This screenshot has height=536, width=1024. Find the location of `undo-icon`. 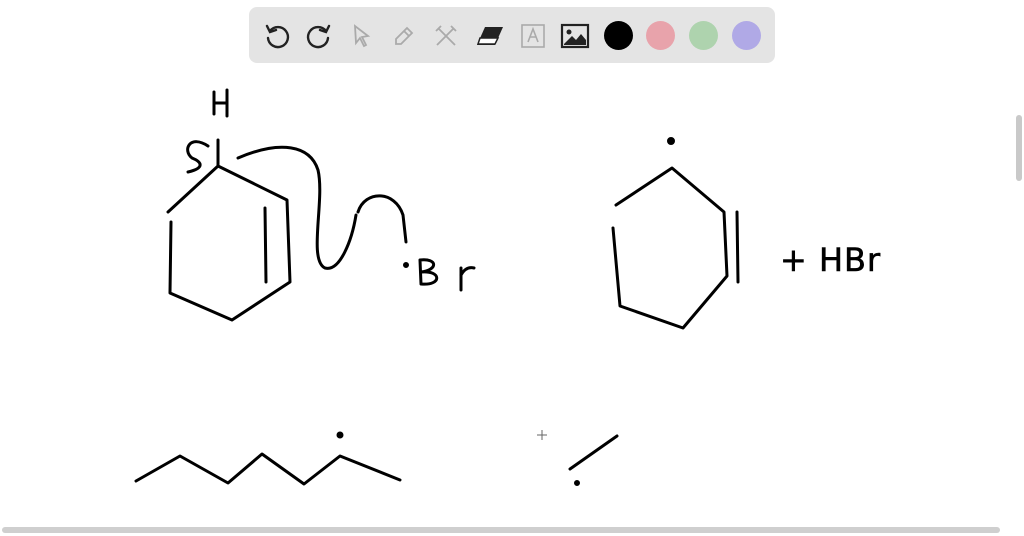

undo-icon is located at coordinates (277, 36).